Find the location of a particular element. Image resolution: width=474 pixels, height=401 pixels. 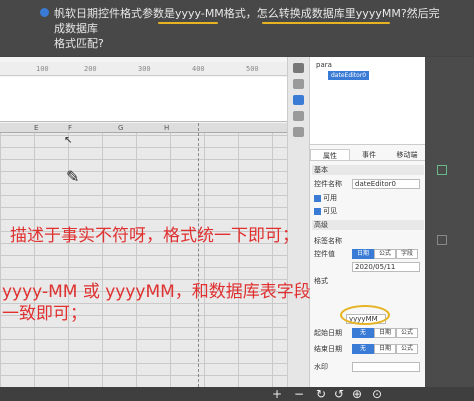

watermark-row: 水印 is located at coordinates (368, 367).